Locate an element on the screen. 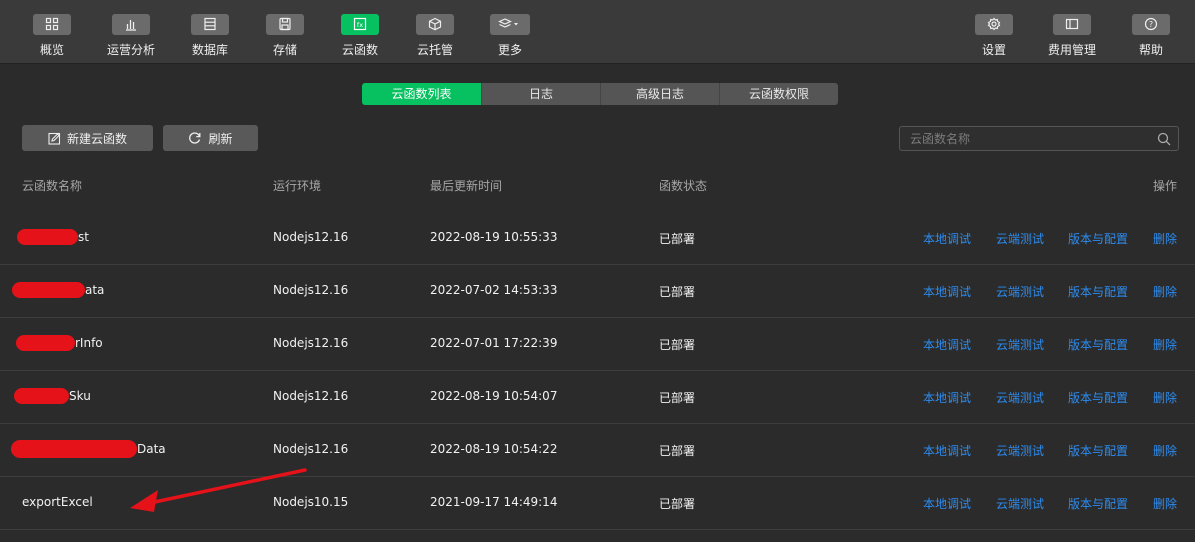 The width and height of the screenshot is (1195, 542). svg-text: fx is located at coordinates (360, 25).